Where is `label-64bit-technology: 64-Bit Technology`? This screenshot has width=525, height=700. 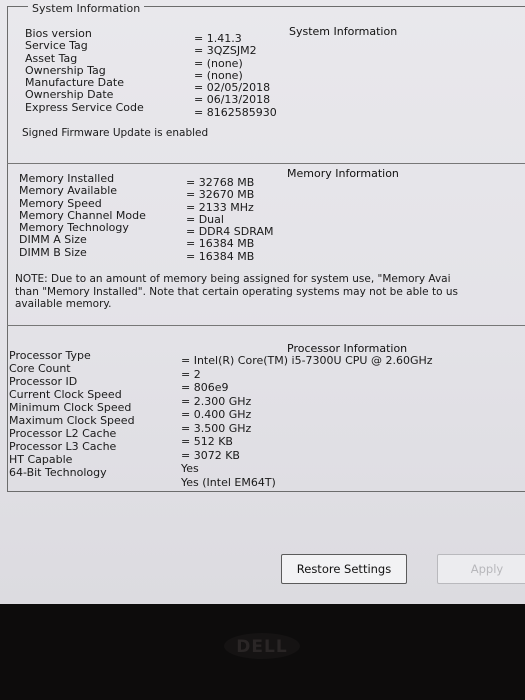
label-64bit-technology: 64-Bit Technology is located at coordinates (58, 472).